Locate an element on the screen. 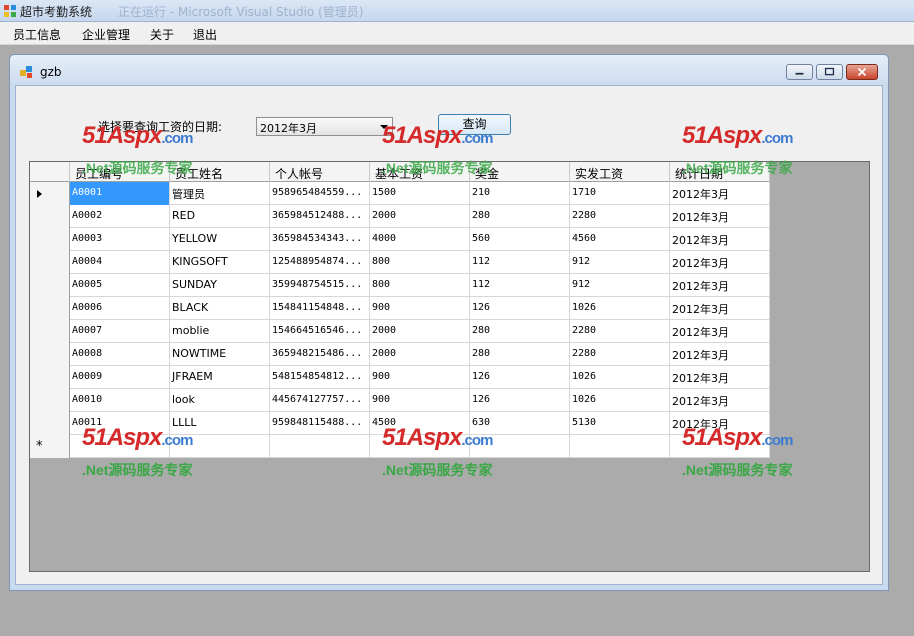 This screenshot has width=914, height=636. cell-base-salary is located at coordinates (420, 446).